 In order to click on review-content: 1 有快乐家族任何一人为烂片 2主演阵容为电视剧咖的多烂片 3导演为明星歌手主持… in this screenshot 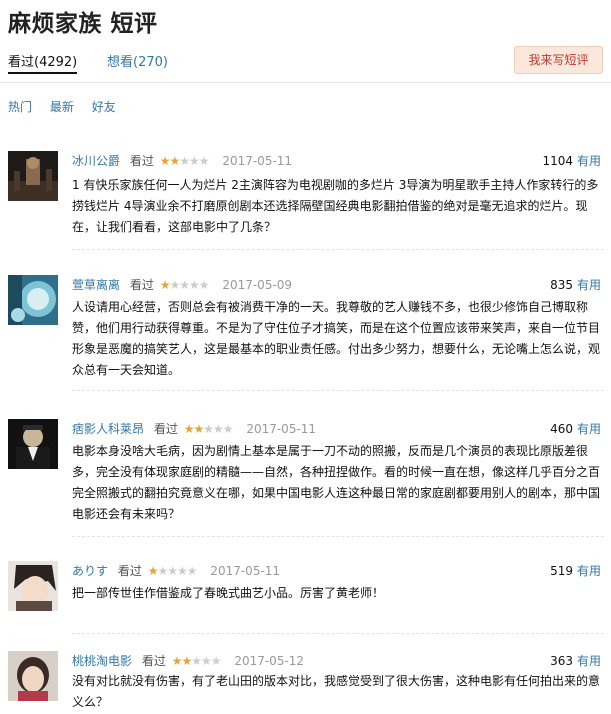, I will do `click(335, 206)`.